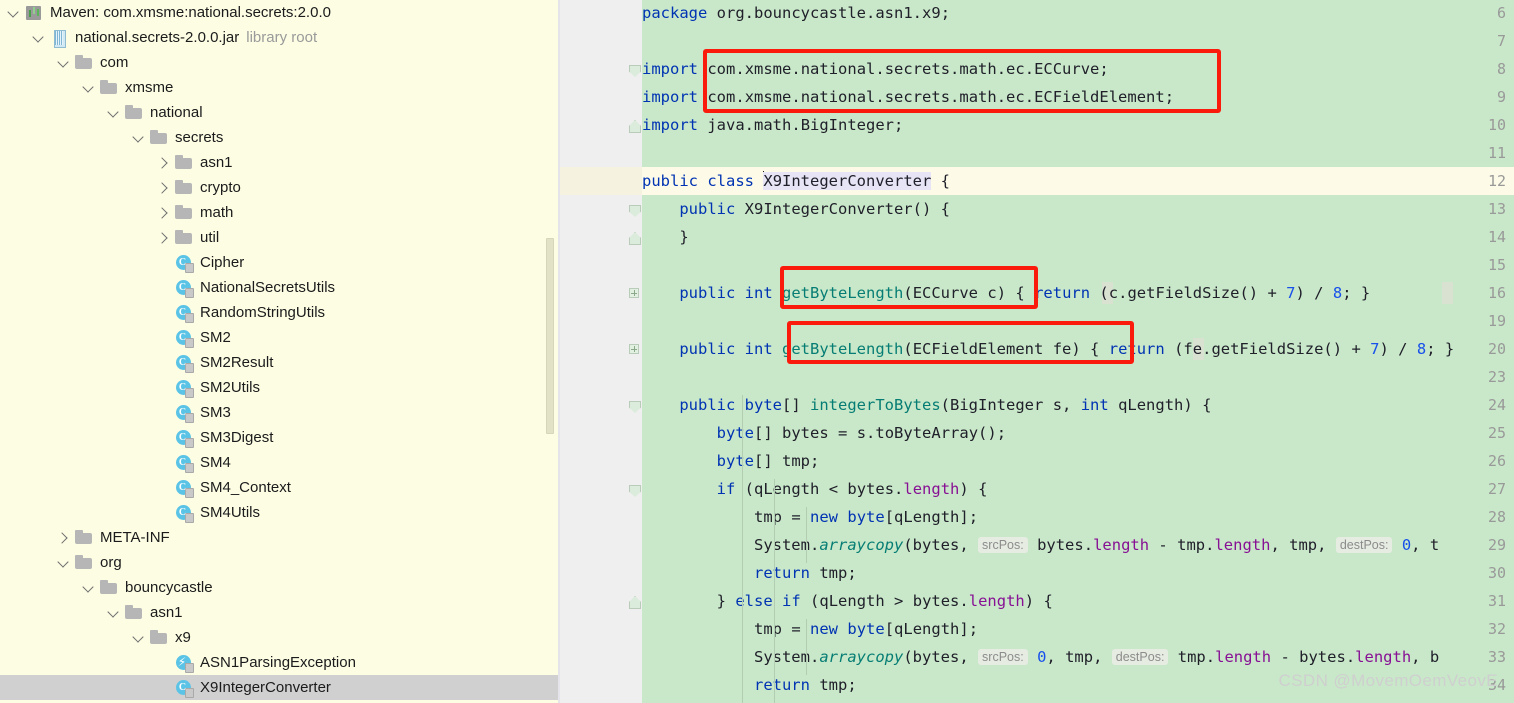 The image size is (1514, 703). What do you see at coordinates (772, 125) in the screenshot?
I see `code-line: import java.math.BigInteger;` at bounding box center [772, 125].